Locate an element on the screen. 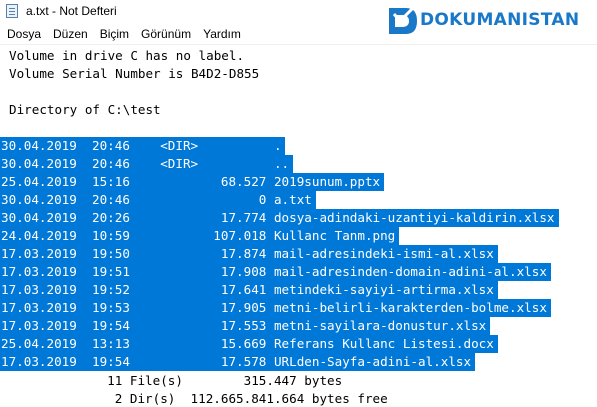  menu-duzen: Düzen is located at coordinates (70, 34).